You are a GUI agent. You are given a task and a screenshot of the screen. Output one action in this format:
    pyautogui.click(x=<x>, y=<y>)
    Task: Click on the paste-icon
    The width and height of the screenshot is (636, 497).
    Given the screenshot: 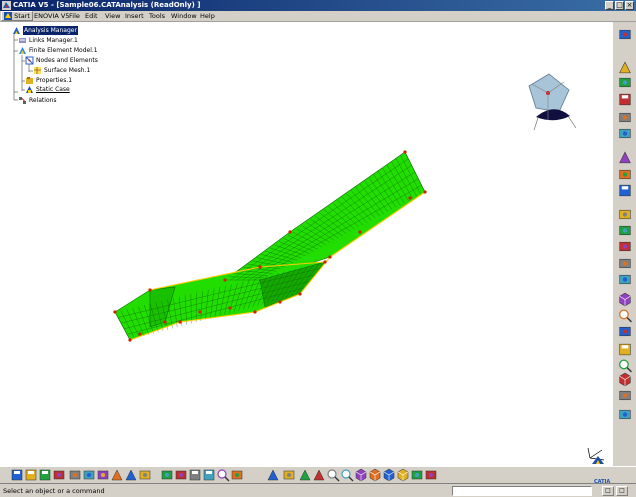 What is the action you would take?
    pyautogui.click(x=103, y=475)
    